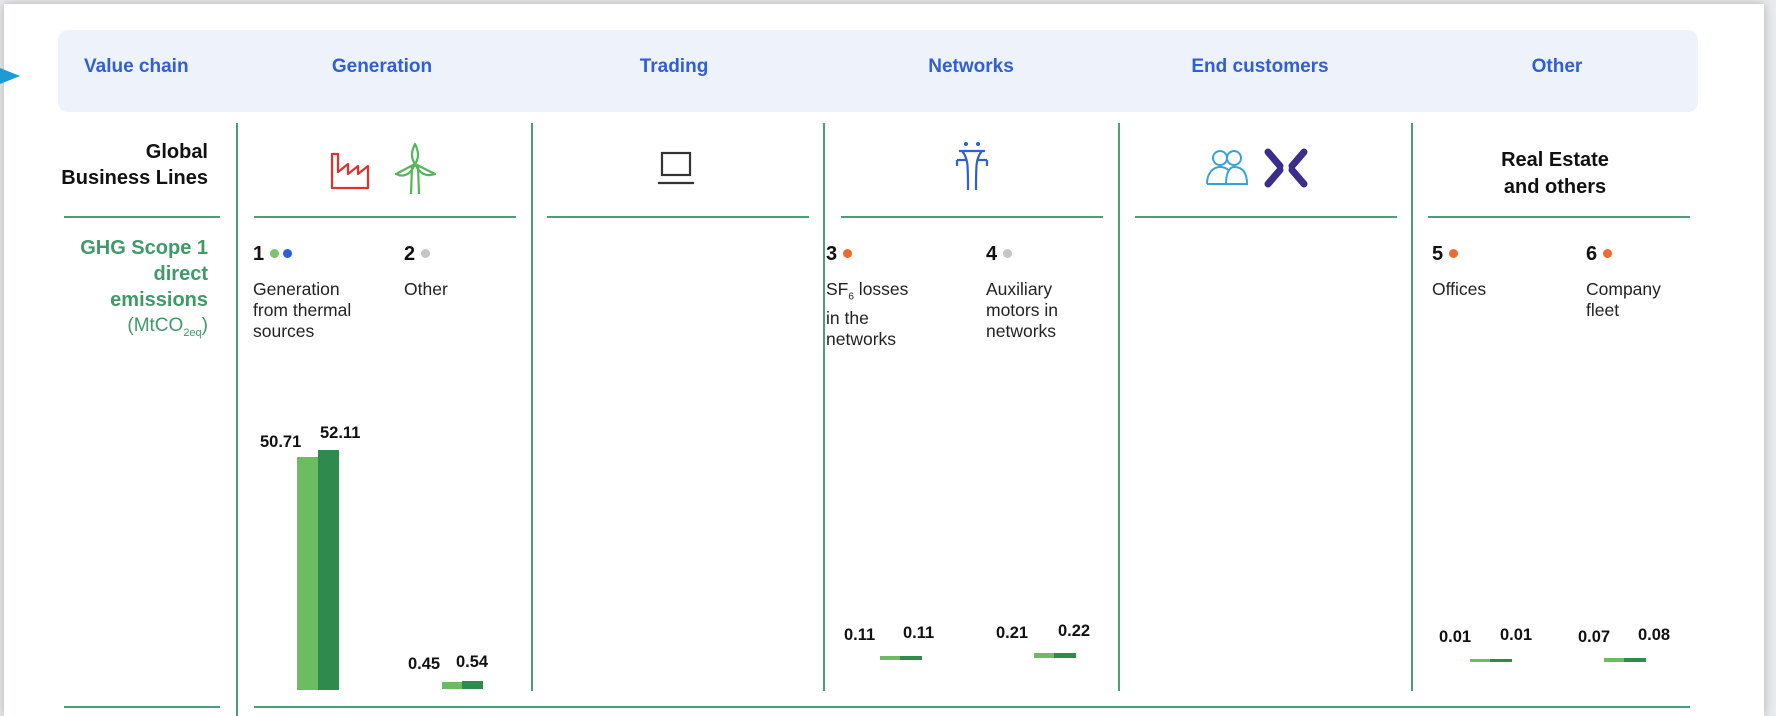  I want to click on scope-label-line3: emissions, so click(159, 300).